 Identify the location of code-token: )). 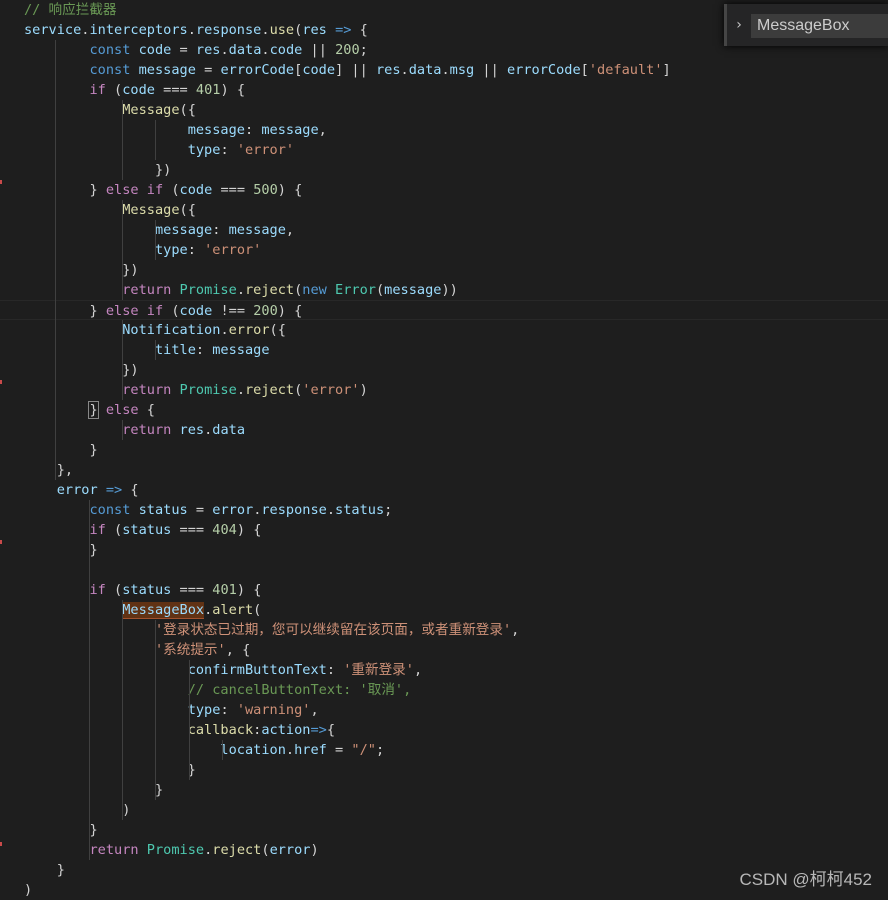
(449, 290).